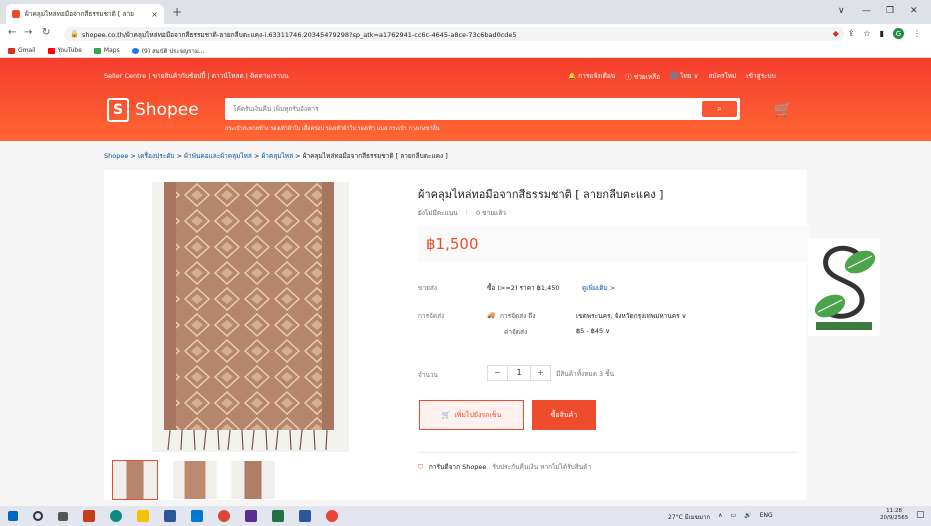 This screenshot has height=526, width=931. I want to click on shopee-bag-icon: S, so click(118, 110).